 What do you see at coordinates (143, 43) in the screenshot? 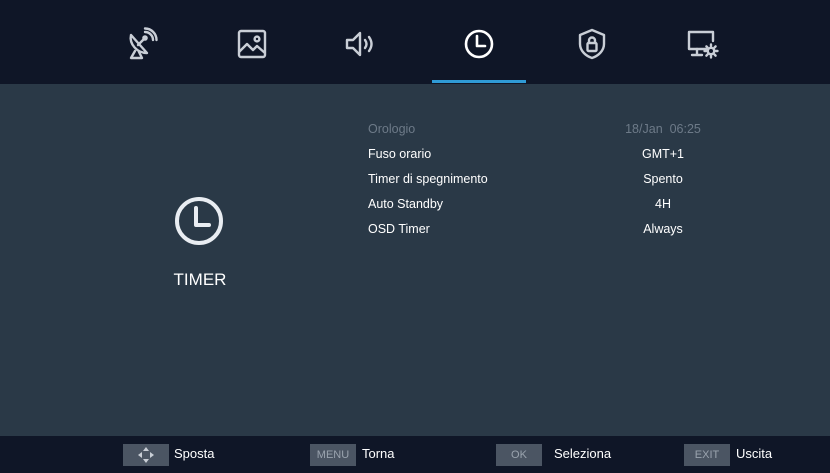
I see `satellite-dish-icon` at bounding box center [143, 43].